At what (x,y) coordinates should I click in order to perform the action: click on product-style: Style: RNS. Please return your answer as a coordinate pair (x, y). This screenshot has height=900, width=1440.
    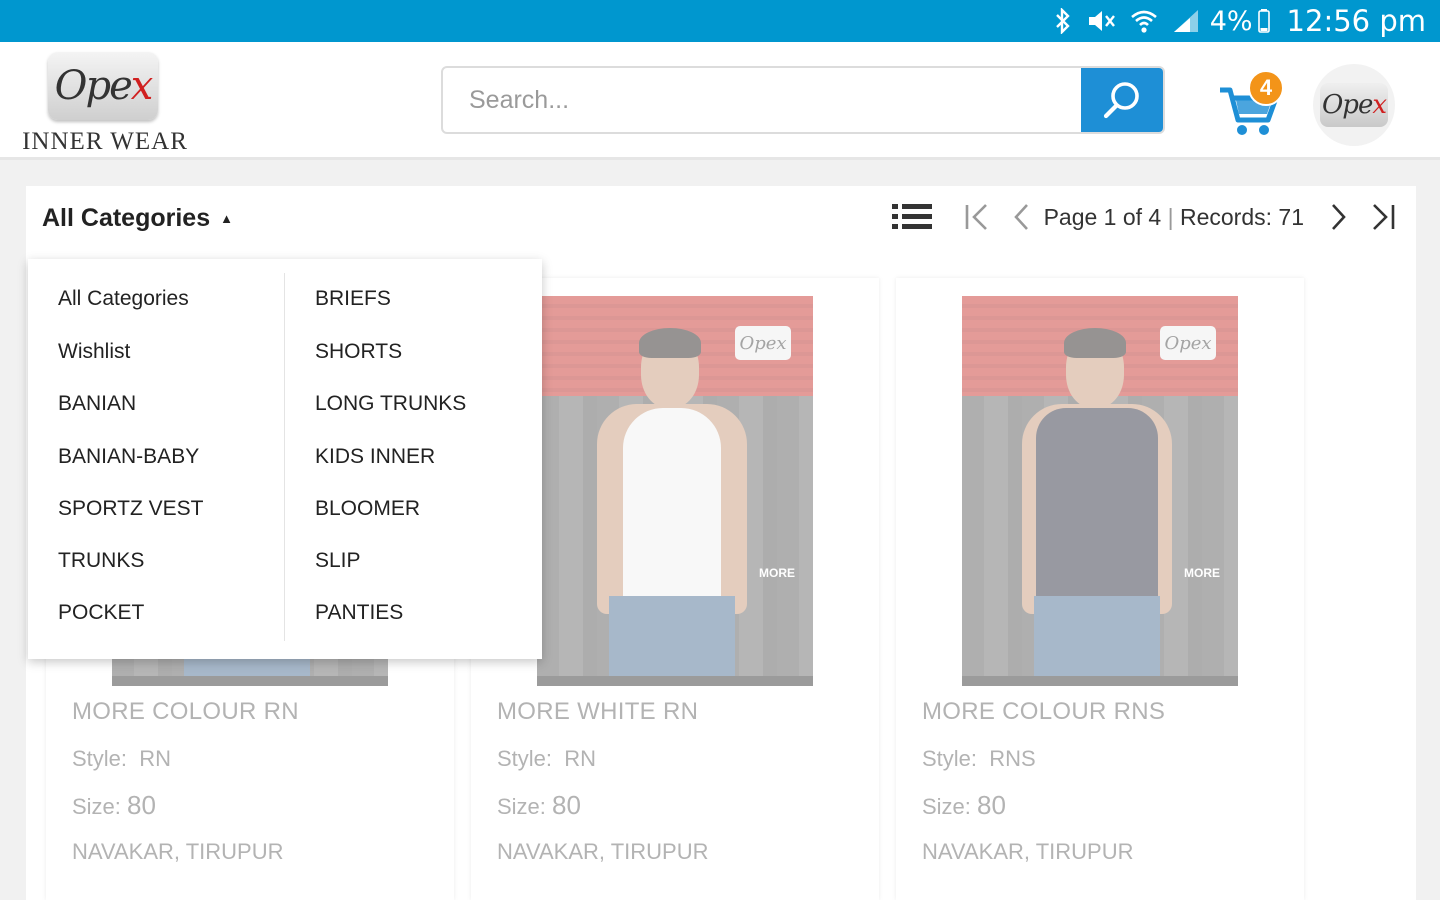
    Looking at the image, I should click on (979, 758).